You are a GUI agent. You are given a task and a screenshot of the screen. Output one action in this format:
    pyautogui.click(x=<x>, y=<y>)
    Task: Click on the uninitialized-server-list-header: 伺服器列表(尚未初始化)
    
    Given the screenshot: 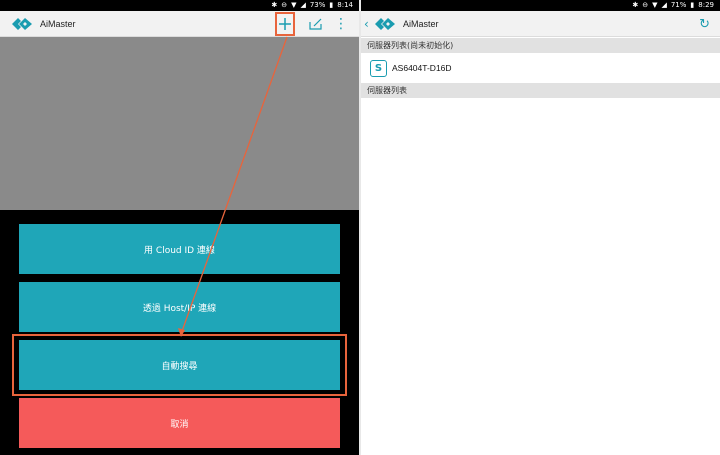 What is the action you would take?
    pyautogui.click(x=540, y=45)
    